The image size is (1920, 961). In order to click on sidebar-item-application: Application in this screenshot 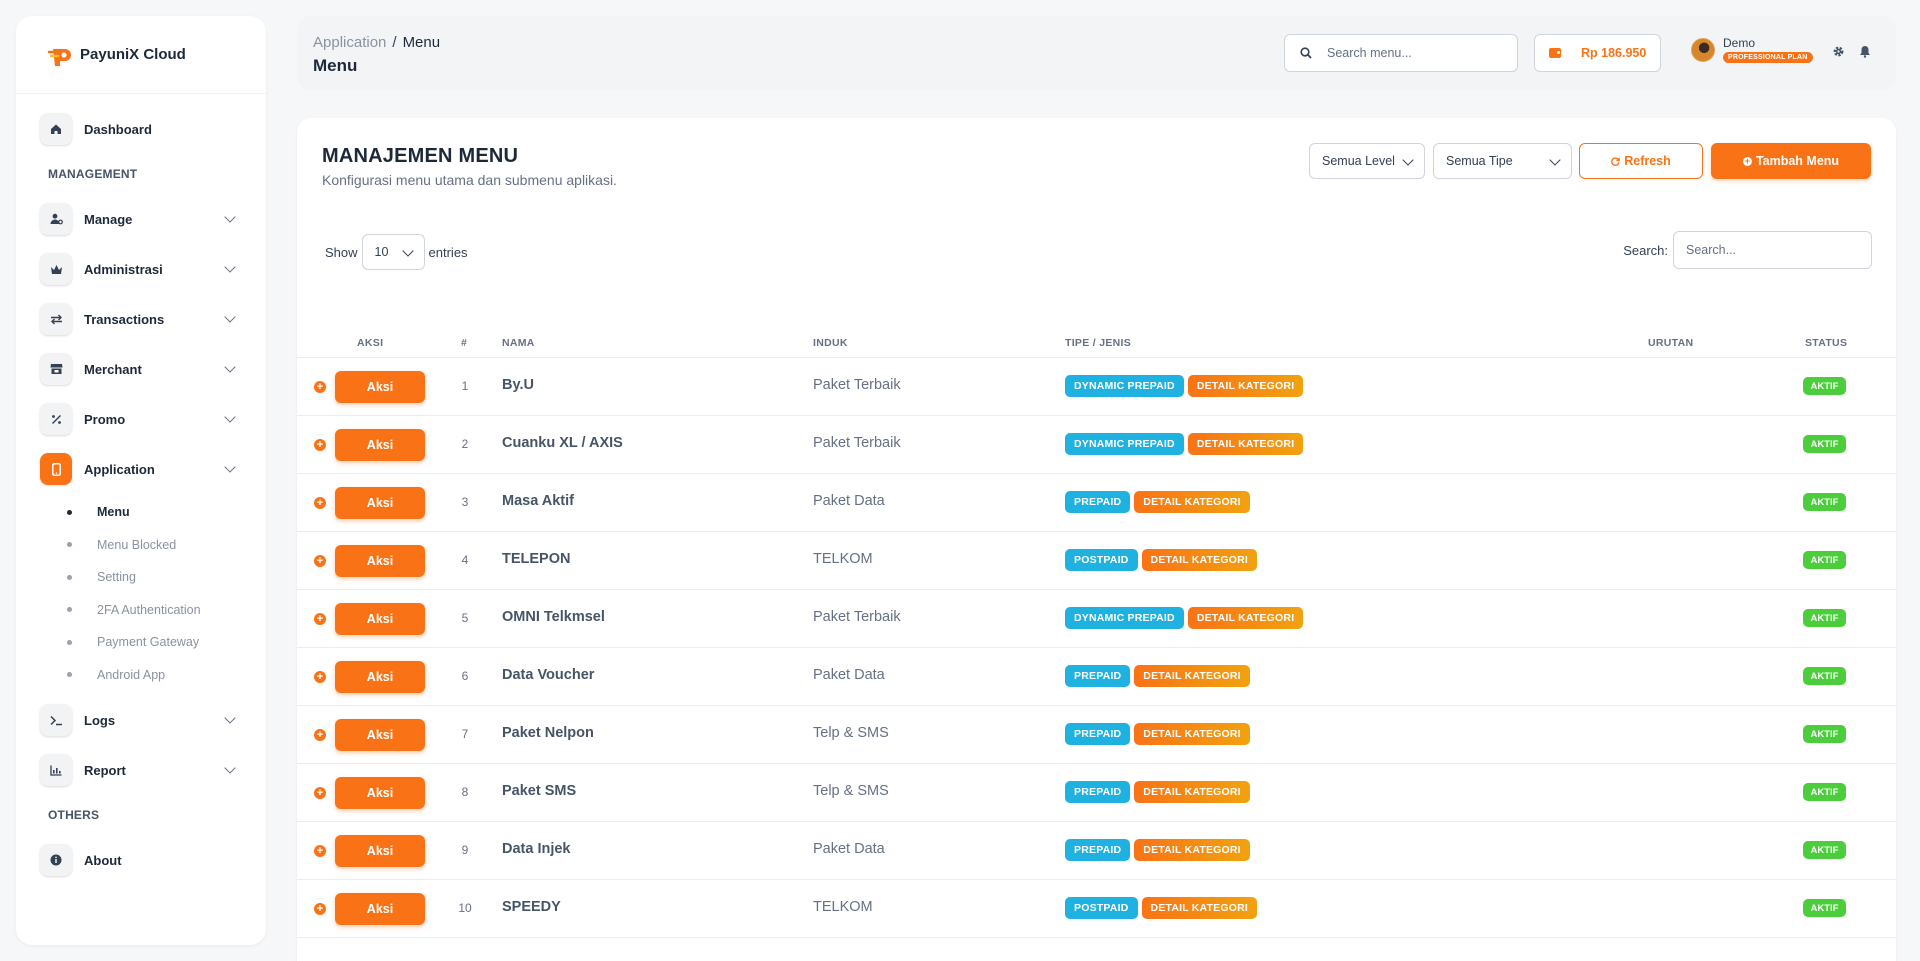, I will do `click(141, 469)`.